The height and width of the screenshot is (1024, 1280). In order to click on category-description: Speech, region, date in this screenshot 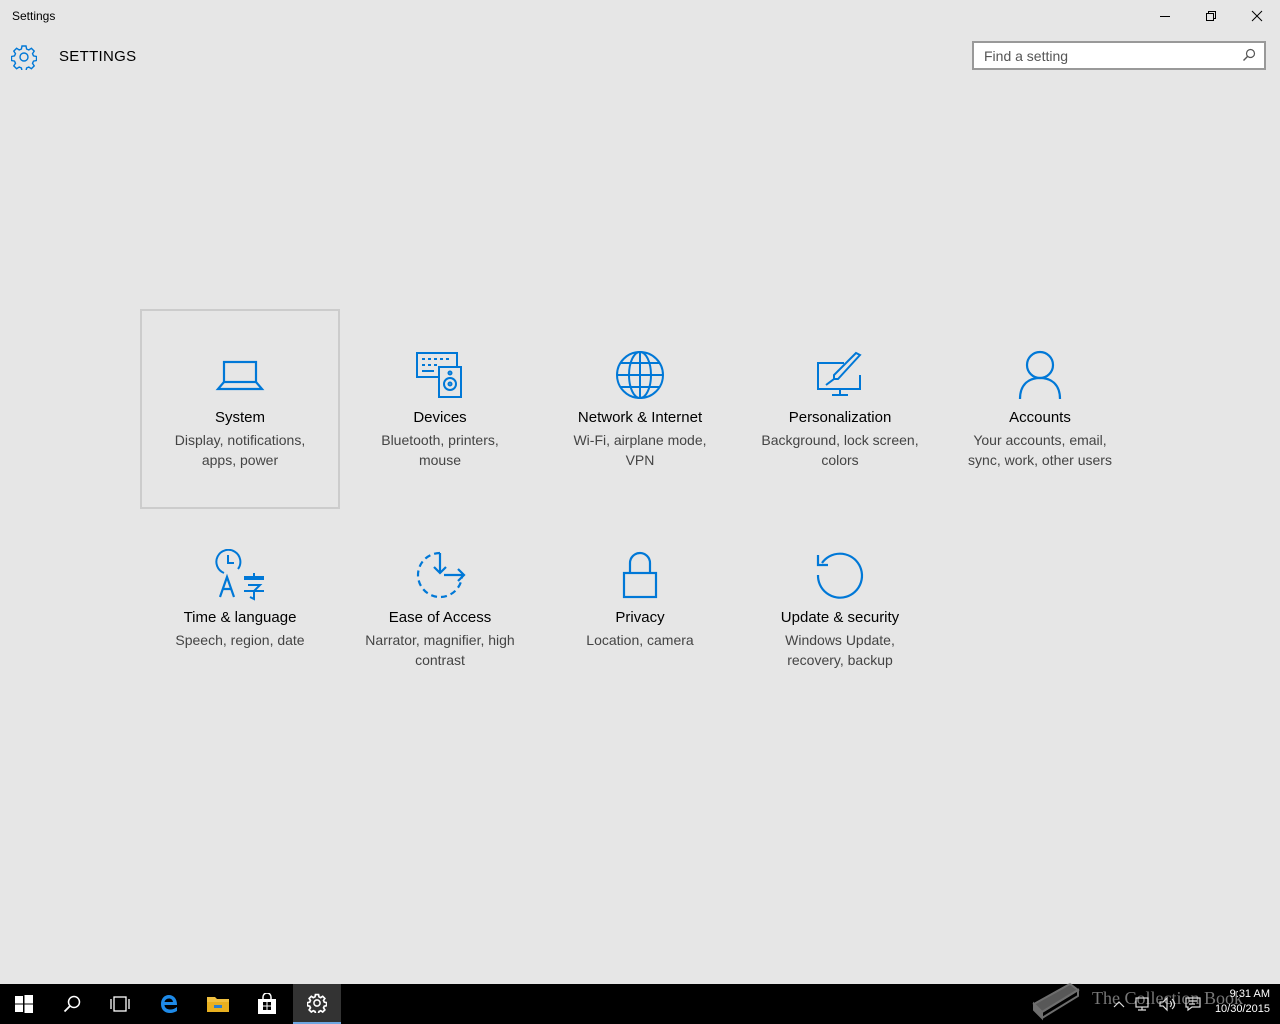, I will do `click(240, 640)`.